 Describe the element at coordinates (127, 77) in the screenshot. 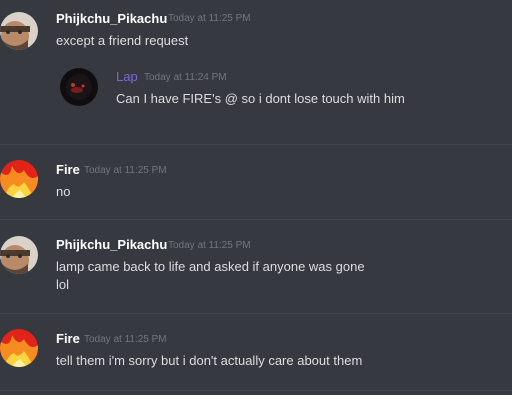

I see `quoted-username: Lap` at that location.